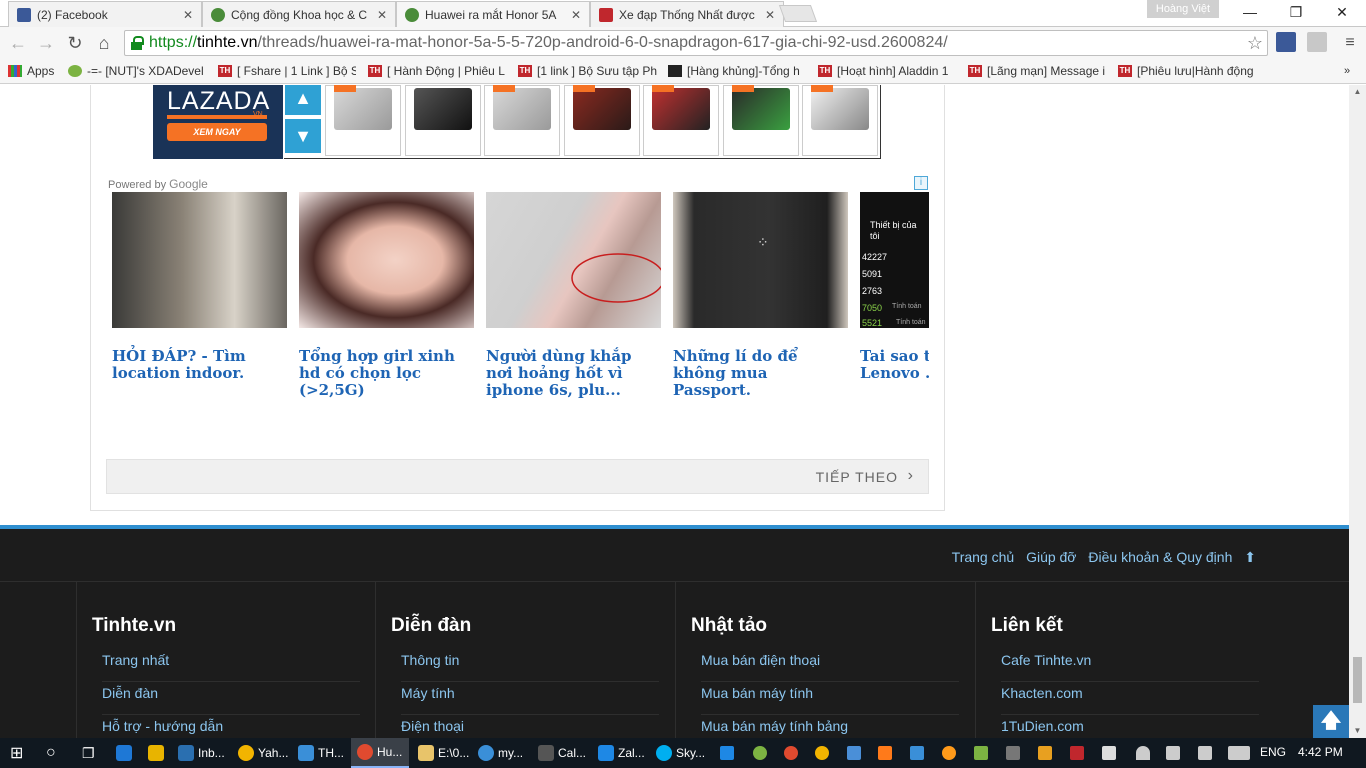 This screenshot has height=768, width=1366. Describe the element at coordinates (1255, 43) in the screenshot. I see `bookmark-star-icon: ☆` at that location.